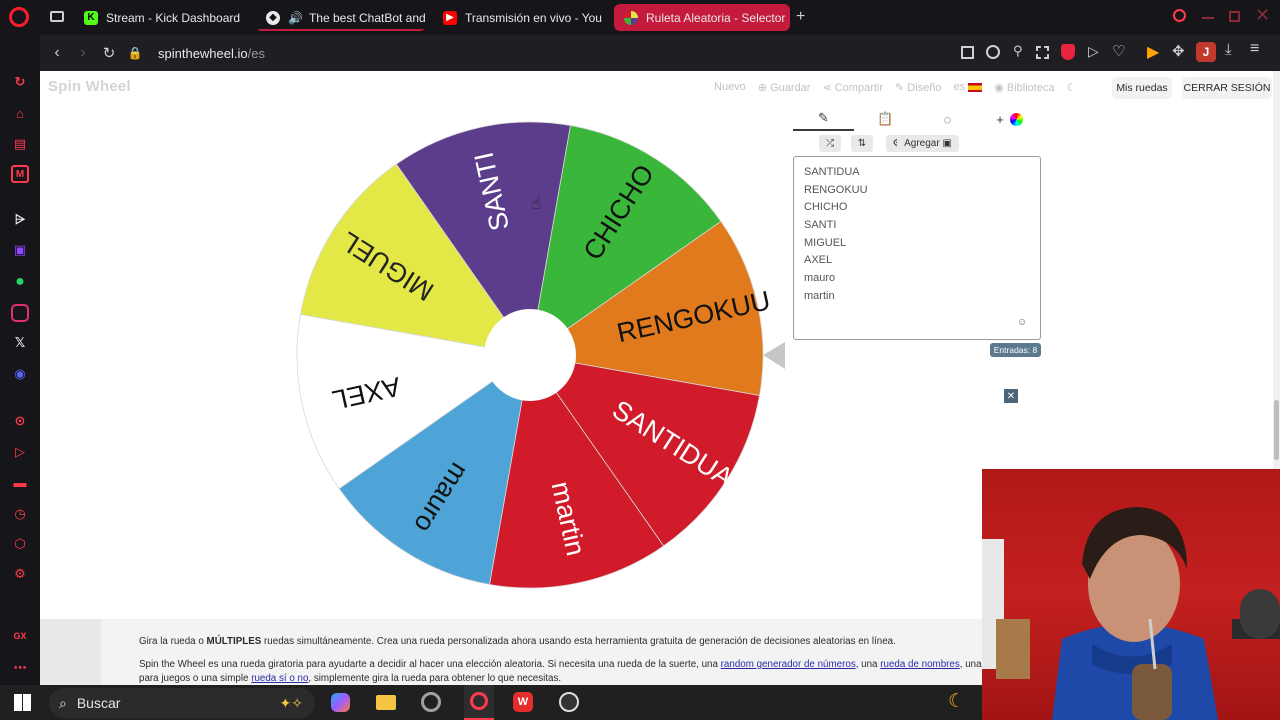 This screenshot has width=1280, height=720. What do you see at coordinates (1208, 18) in the screenshot?
I see `minimize-icon` at bounding box center [1208, 18].